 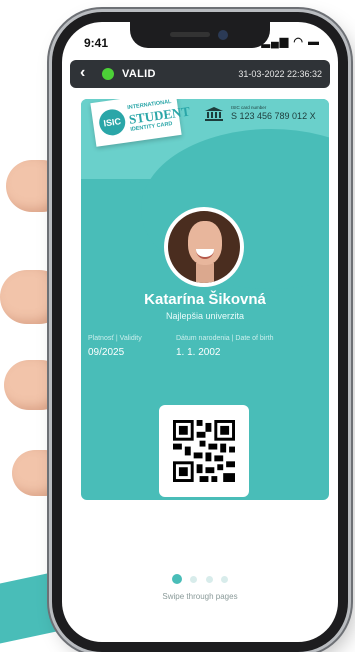 What do you see at coordinates (115, 338) in the screenshot?
I see `validity-label: Platnosť | Validity` at bounding box center [115, 338].